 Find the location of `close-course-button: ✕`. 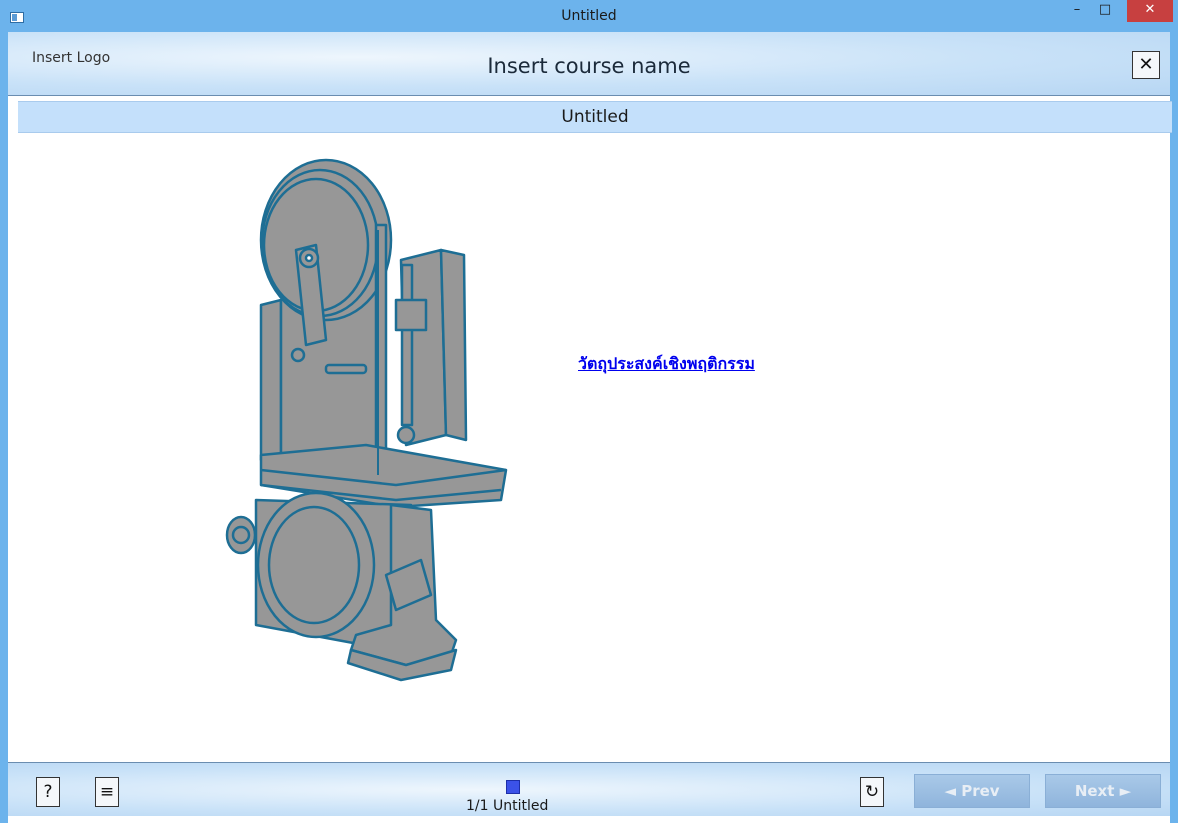

close-course-button: ✕ is located at coordinates (1146, 65).